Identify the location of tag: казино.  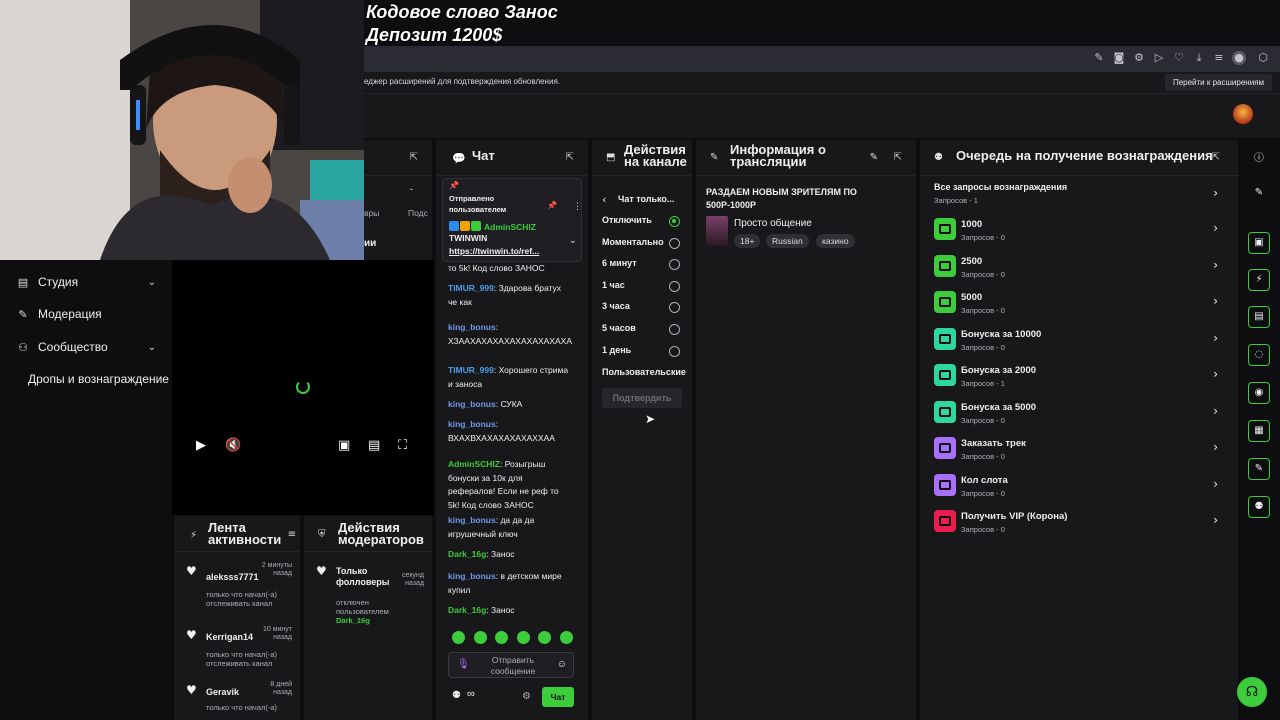
(835, 241).